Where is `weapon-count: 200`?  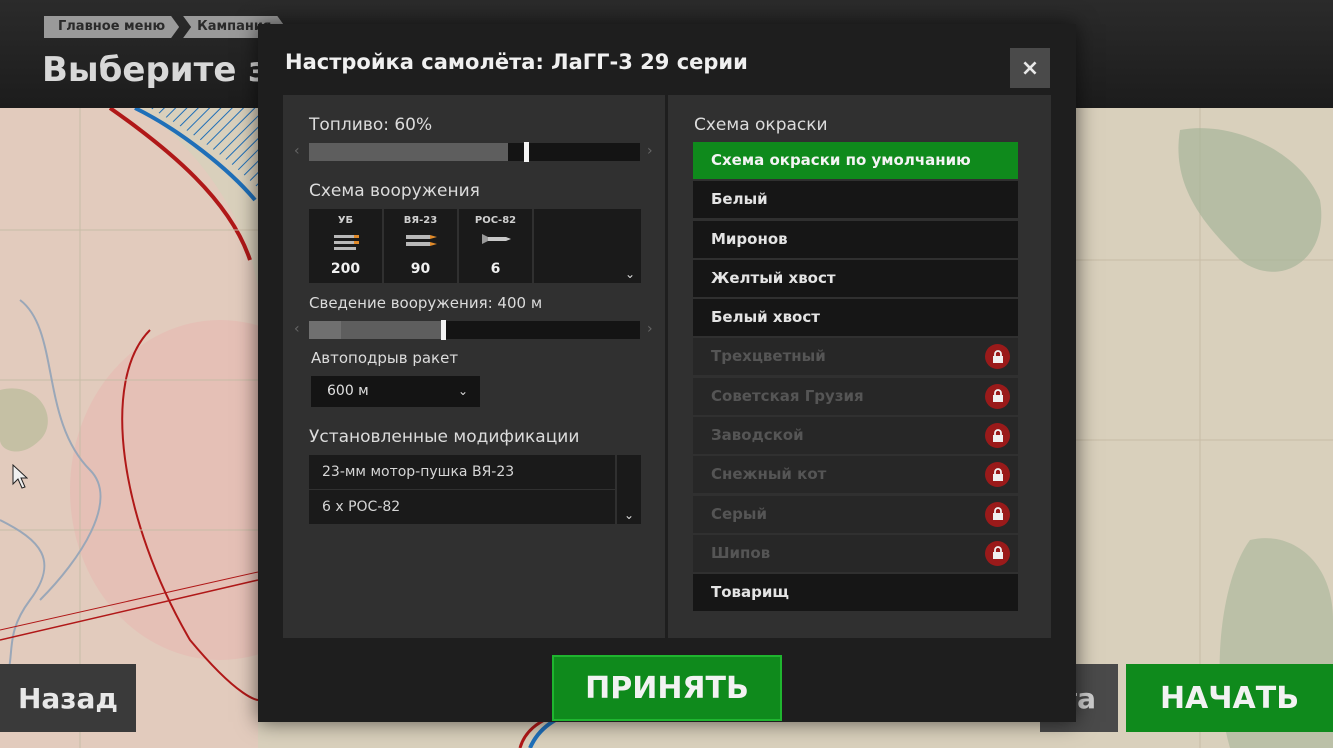 weapon-count: 200 is located at coordinates (345, 269).